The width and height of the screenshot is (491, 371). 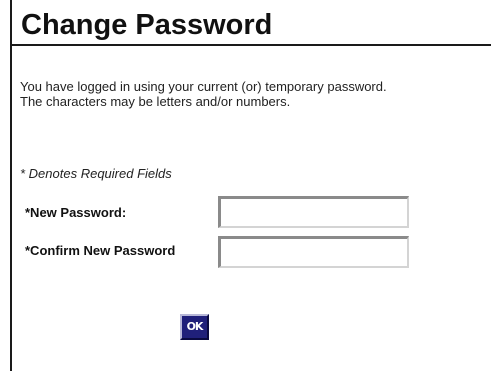 I want to click on left-border-line, so click(x=11, y=185).